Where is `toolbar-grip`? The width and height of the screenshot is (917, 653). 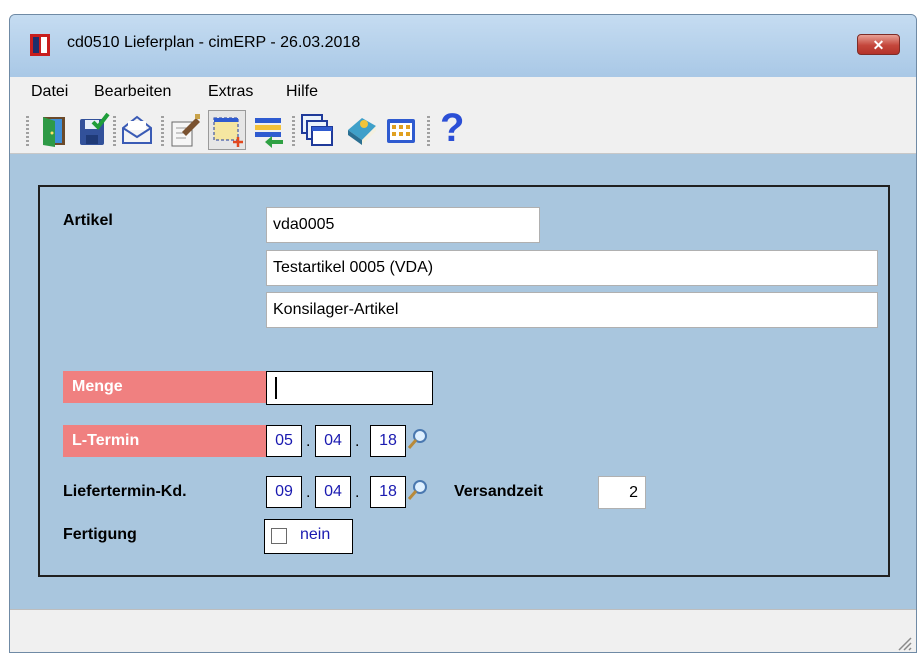 toolbar-grip is located at coordinates (27, 131).